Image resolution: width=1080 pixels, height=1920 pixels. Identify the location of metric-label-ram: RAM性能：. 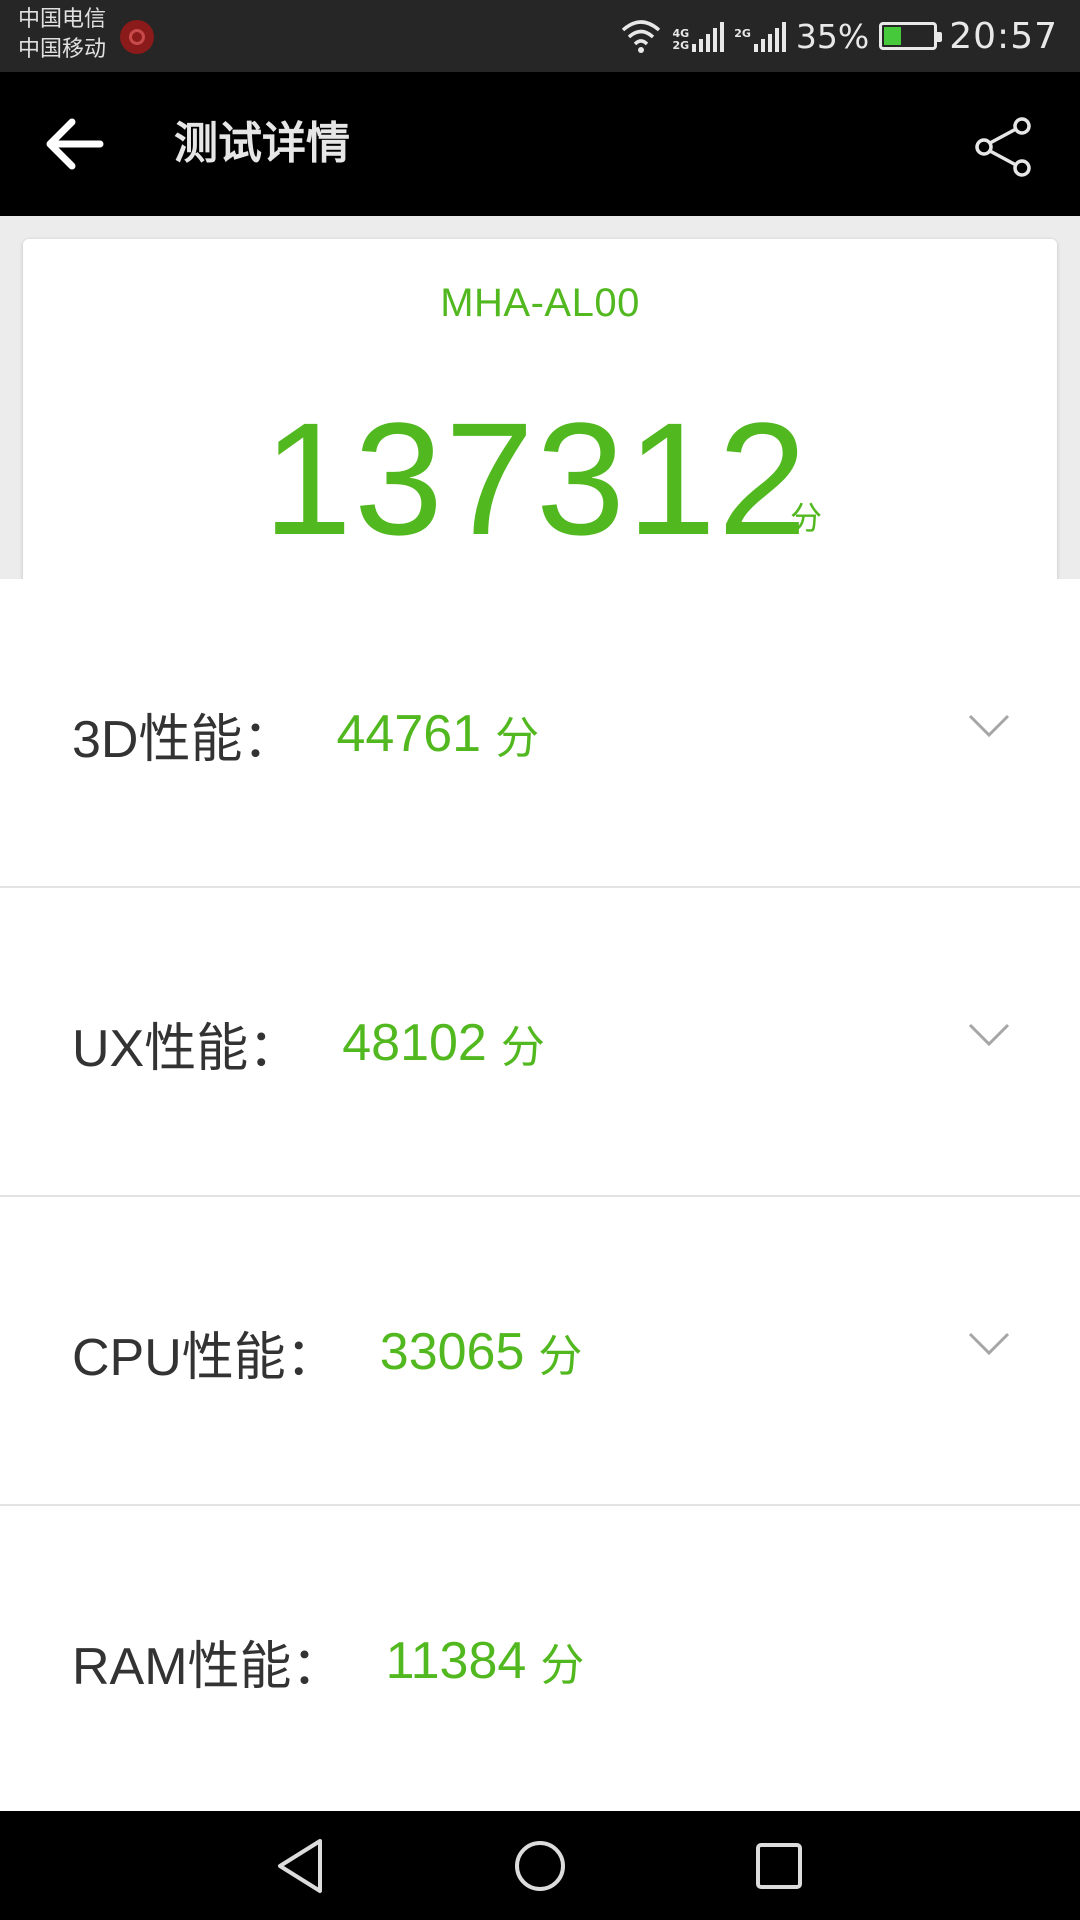
(208, 1666).